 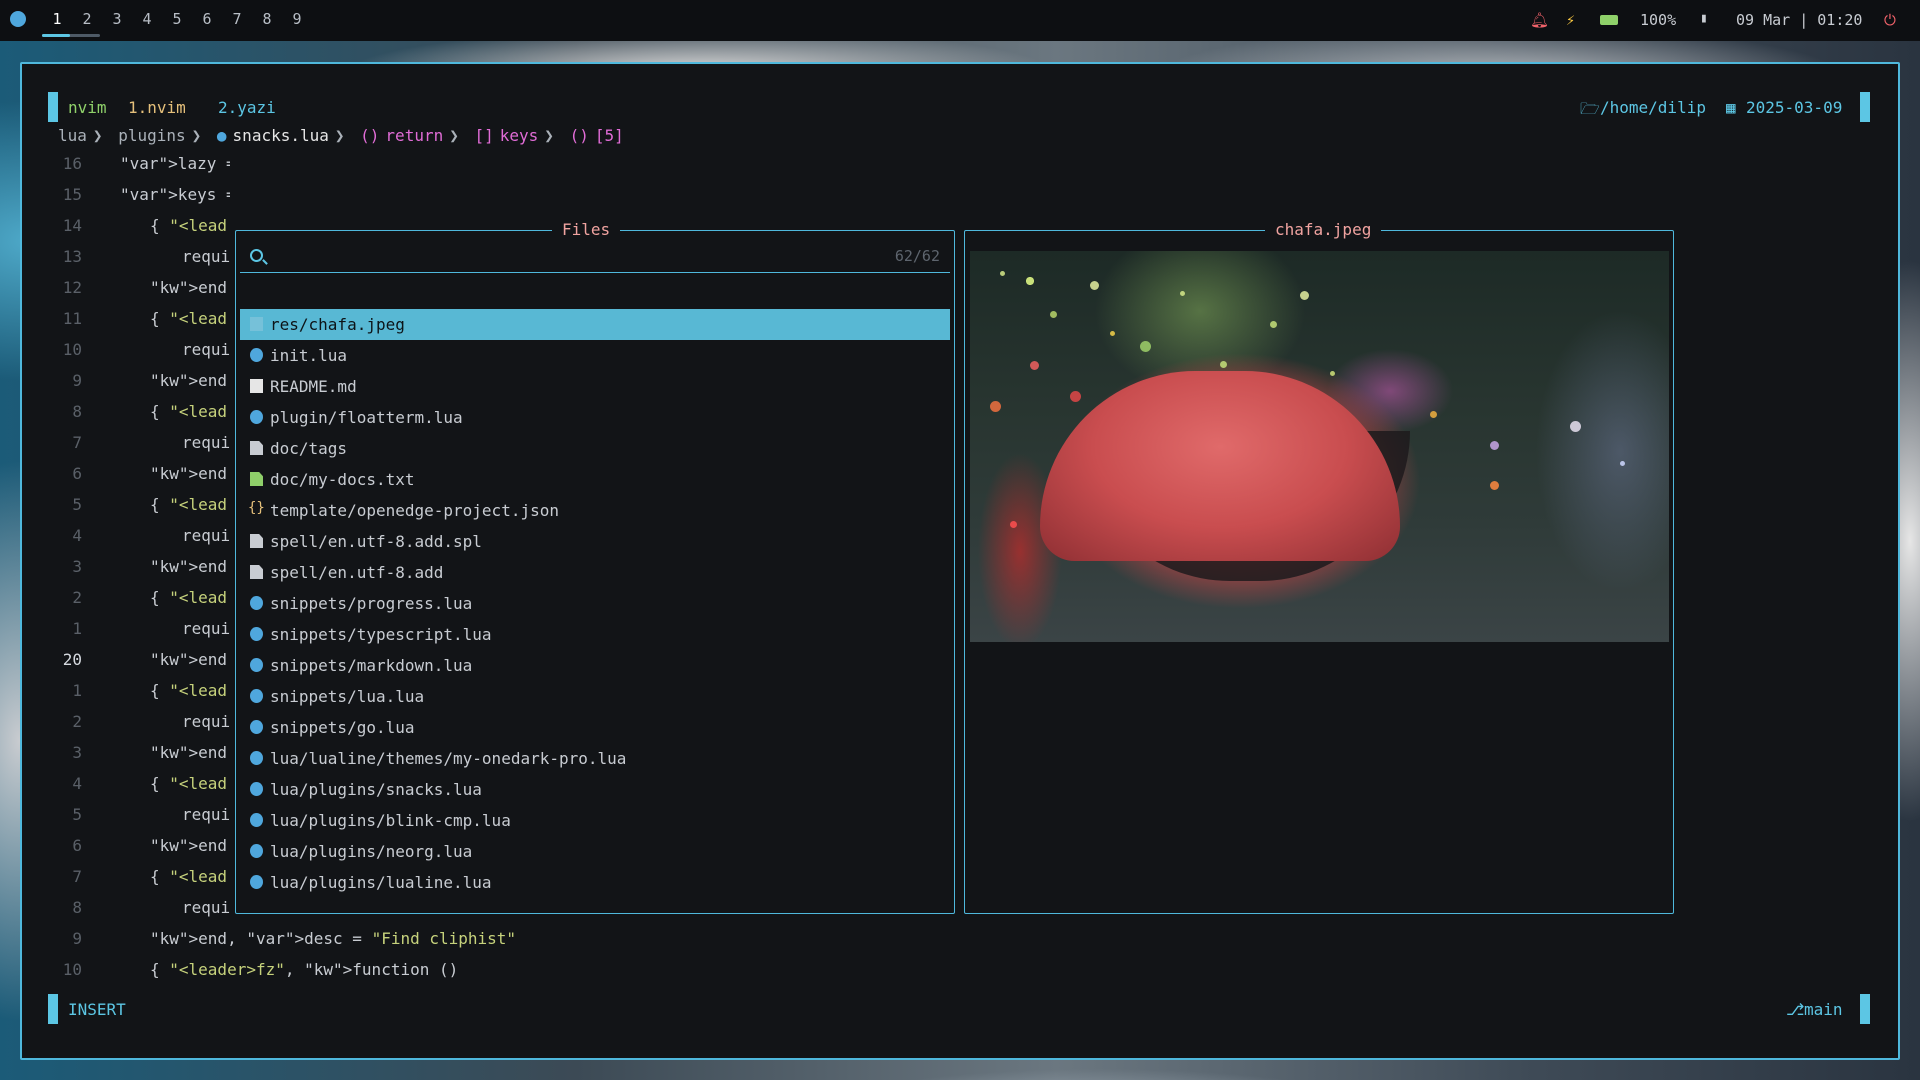 I want to click on file-name: snippets/lua.lua, so click(x=347, y=696).